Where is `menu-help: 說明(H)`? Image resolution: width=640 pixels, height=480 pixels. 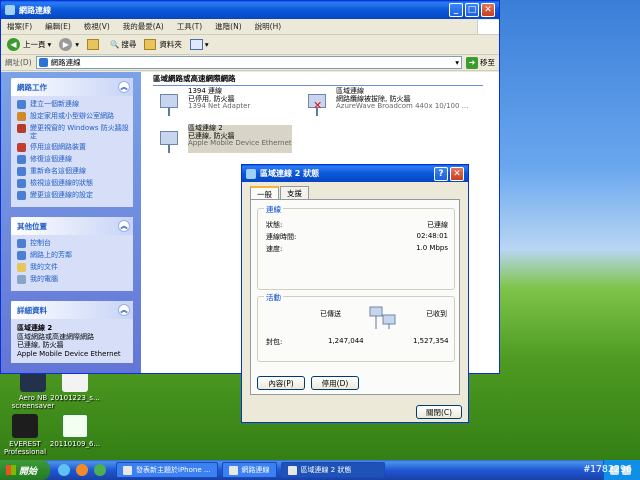
menu-help: 說明(H) is located at coordinates (268, 26).